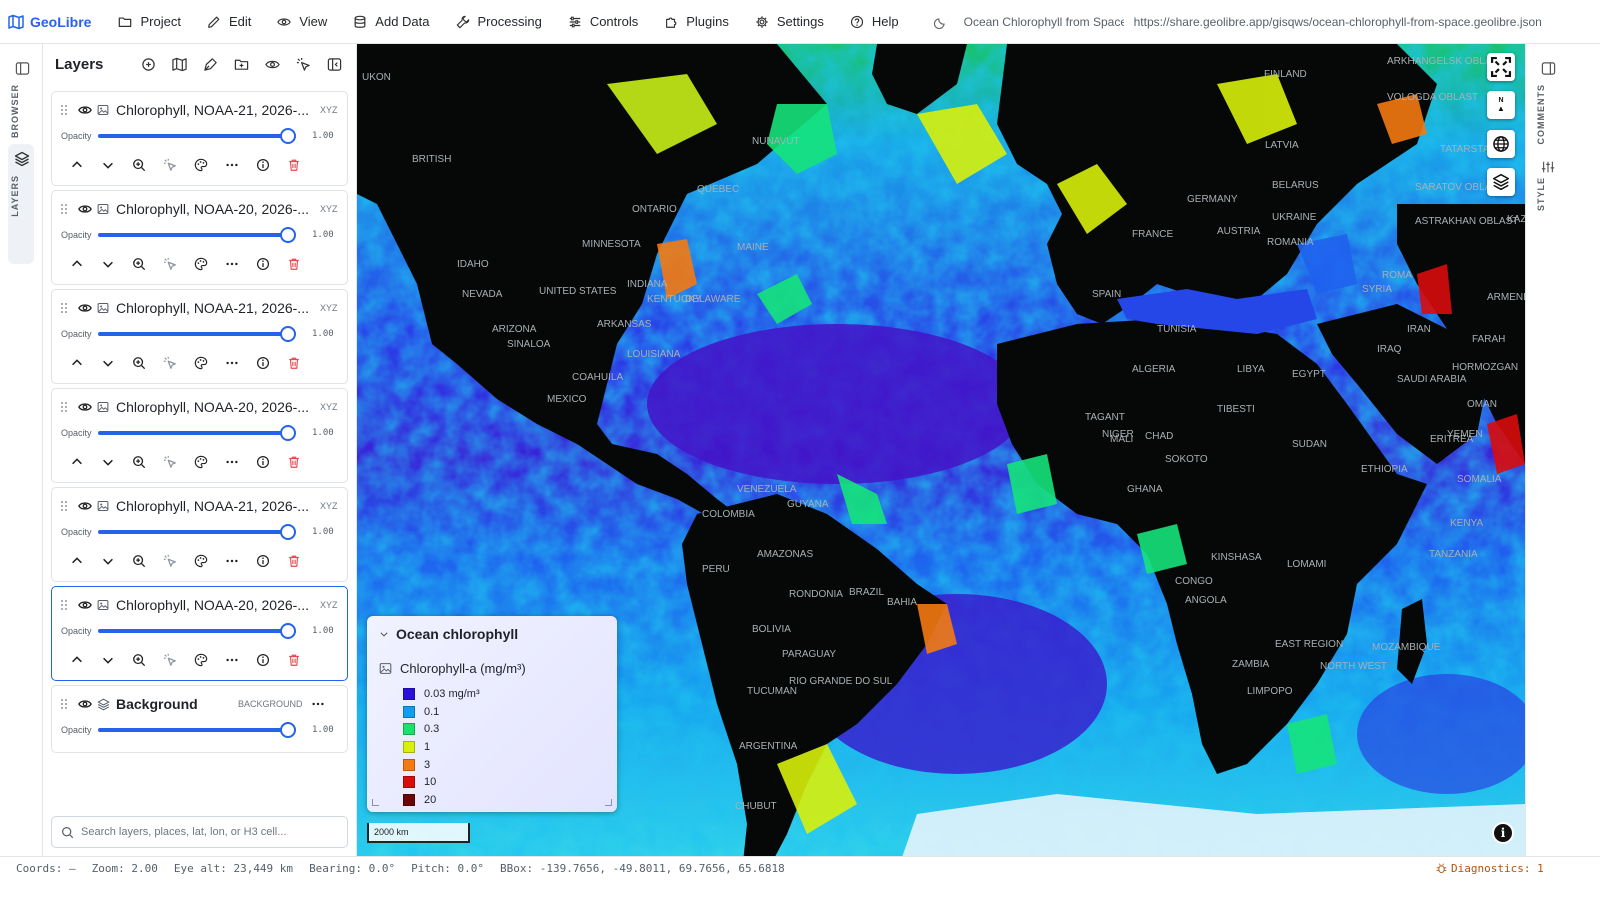 The image size is (1600, 900). Describe the element at coordinates (272, 64) in the screenshot. I see `toggle-visibility-all-button` at that location.